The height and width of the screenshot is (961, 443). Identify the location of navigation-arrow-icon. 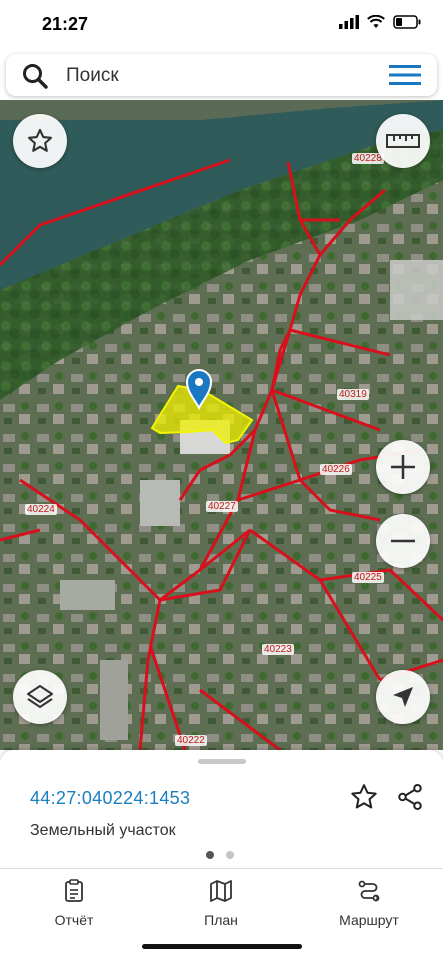
(403, 697).